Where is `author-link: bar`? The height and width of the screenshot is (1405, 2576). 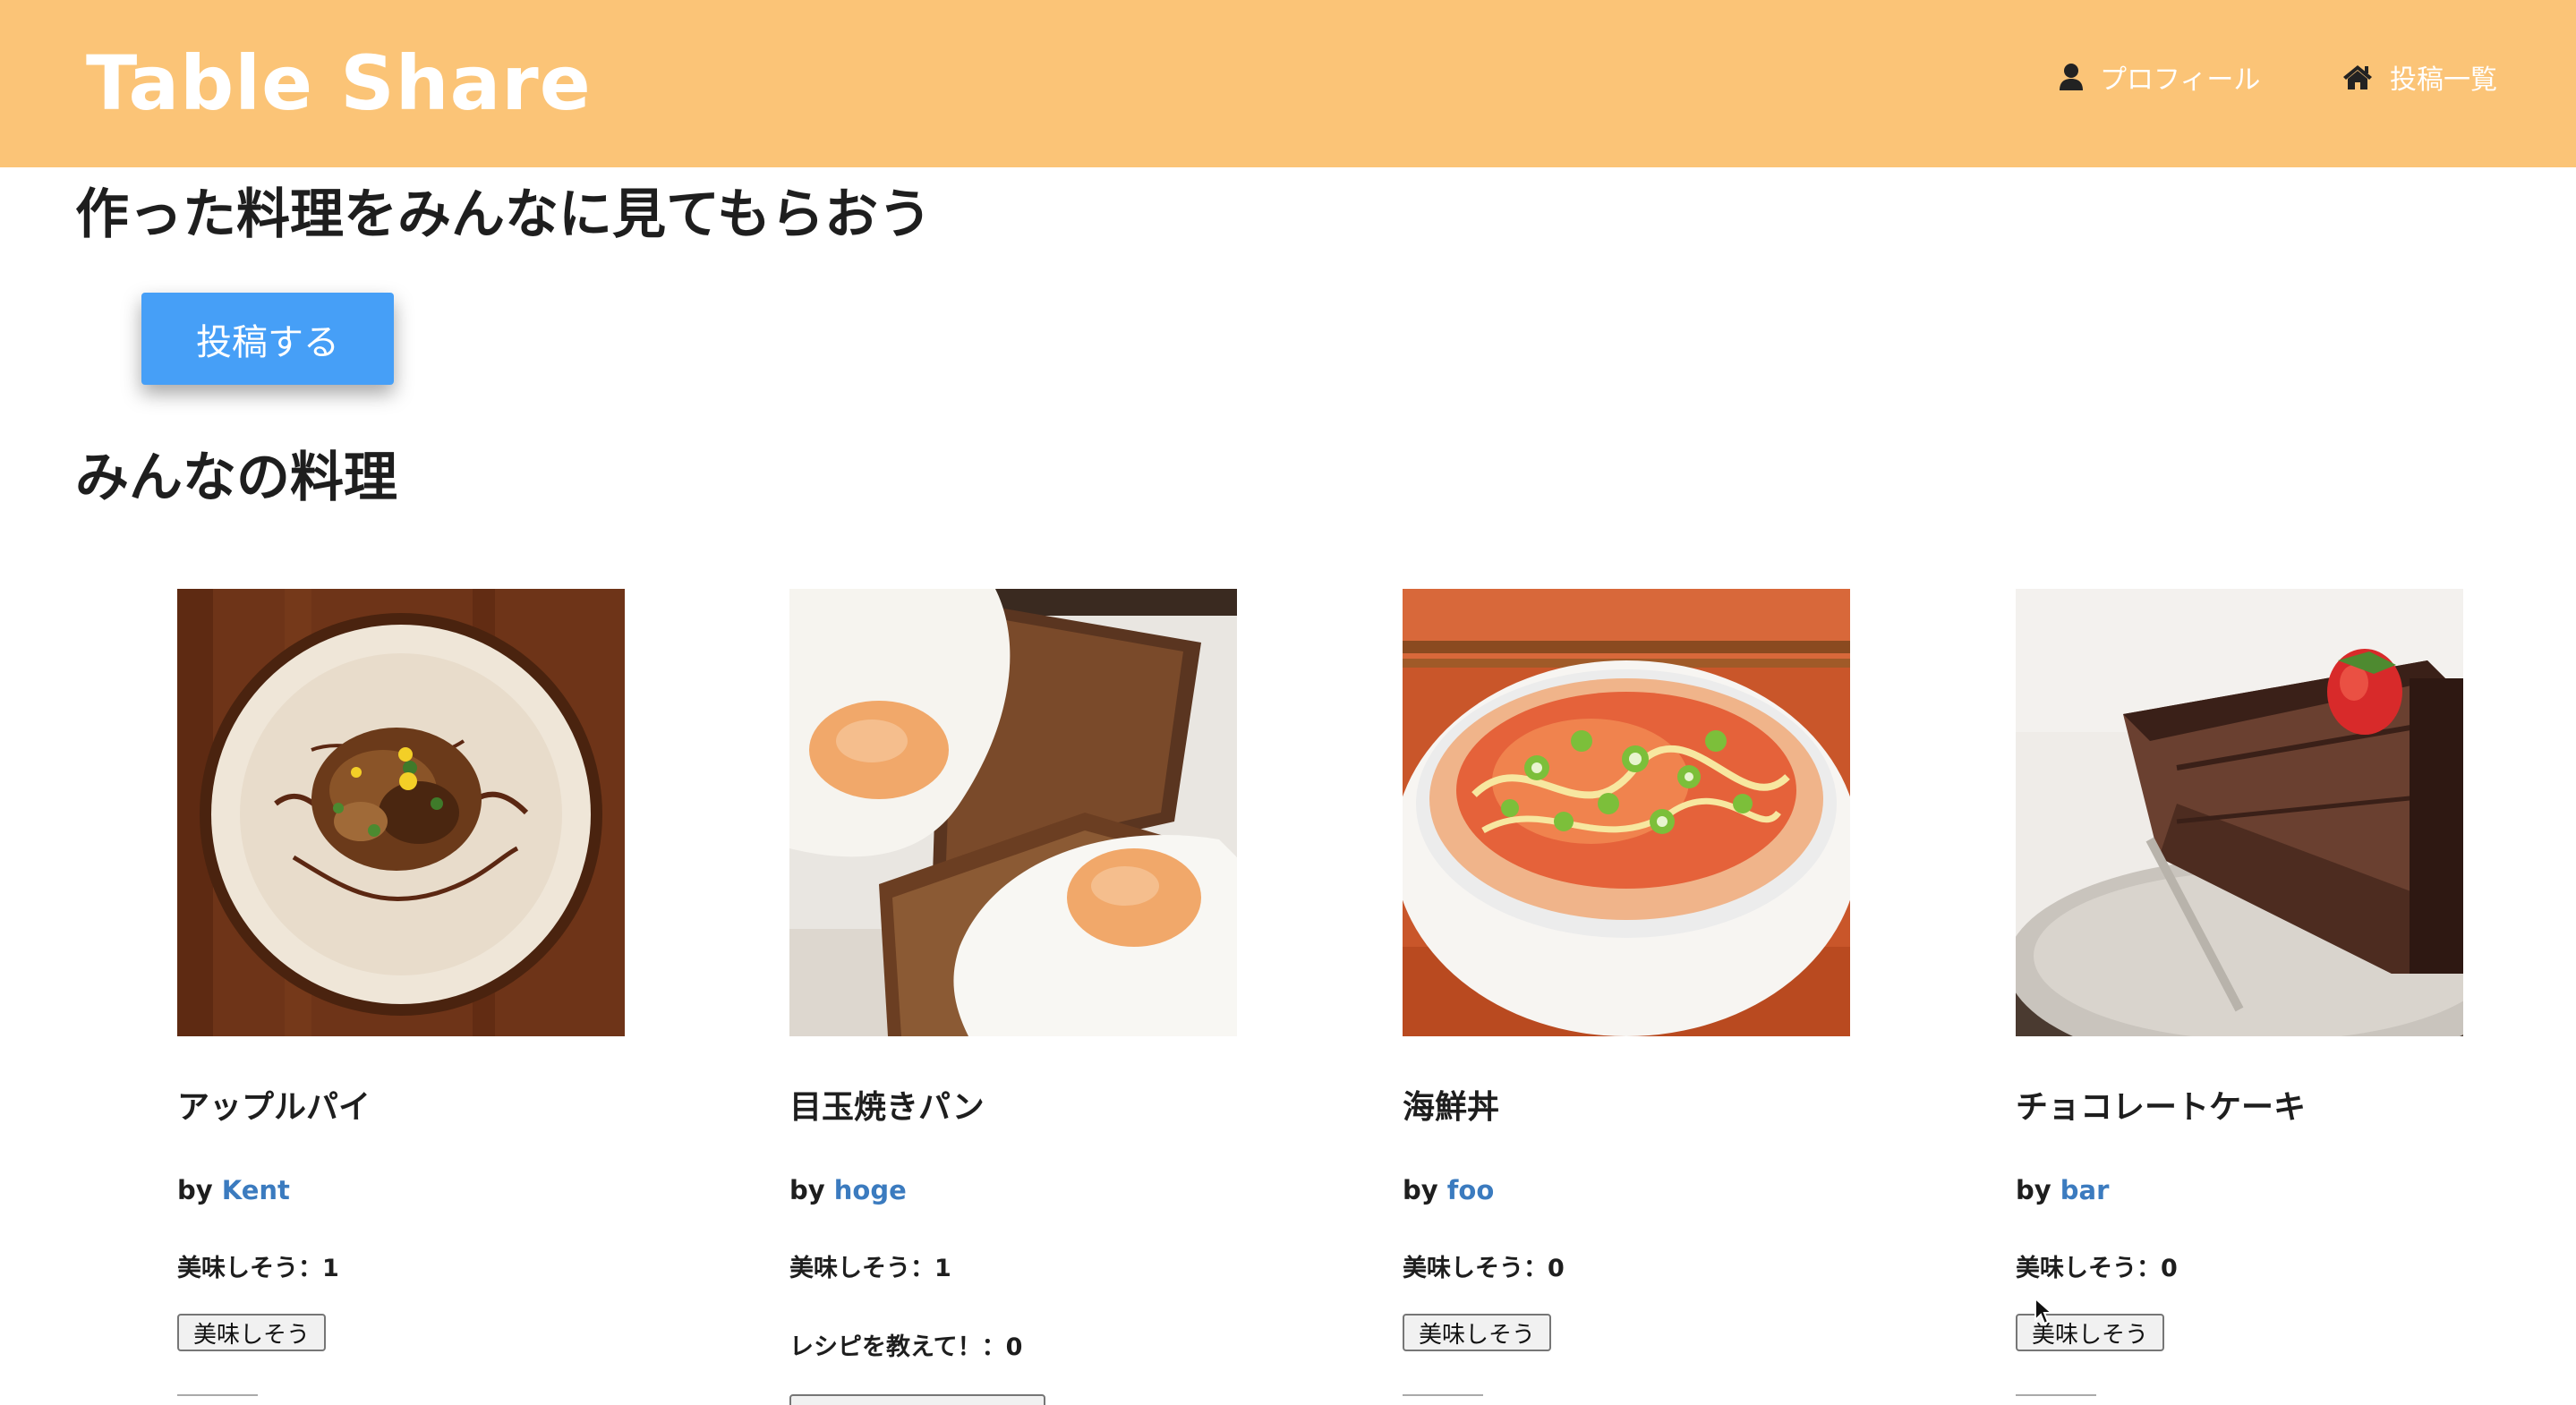 author-link: bar is located at coordinates (2085, 1190).